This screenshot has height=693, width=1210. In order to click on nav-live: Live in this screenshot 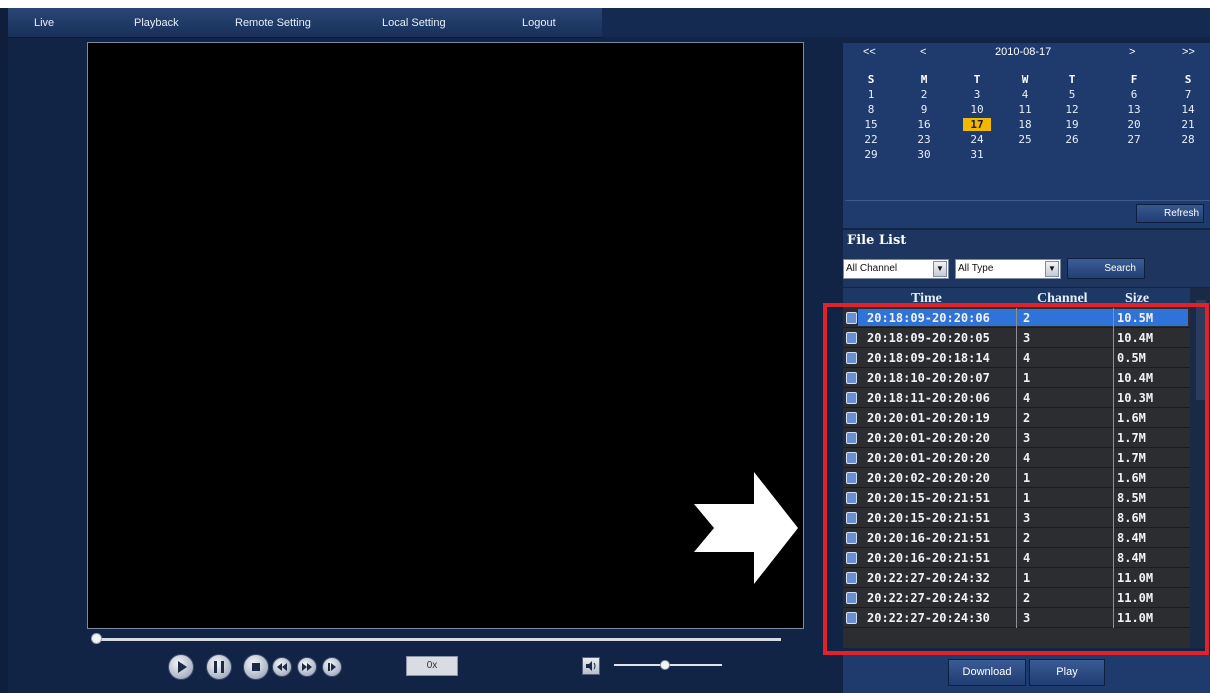, I will do `click(44, 23)`.